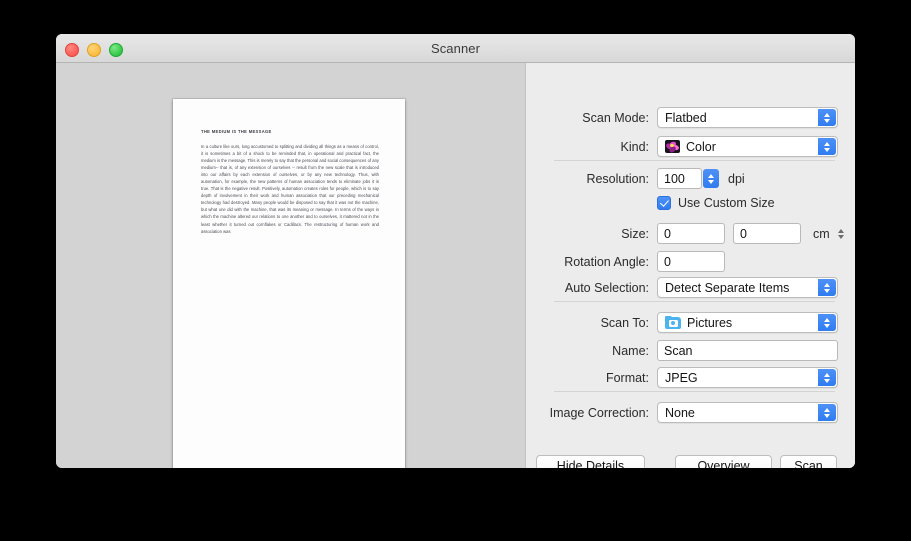  Describe the element at coordinates (711, 178) in the screenshot. I see `resolution-stepper` at that location.